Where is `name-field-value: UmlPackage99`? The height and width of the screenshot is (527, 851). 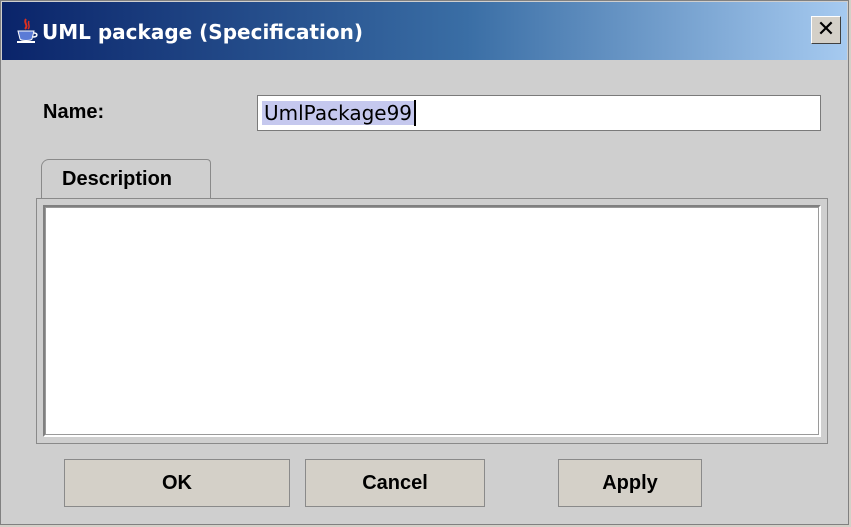 name-field-value: UmlPackage99 is located at coordinates (338, 113).